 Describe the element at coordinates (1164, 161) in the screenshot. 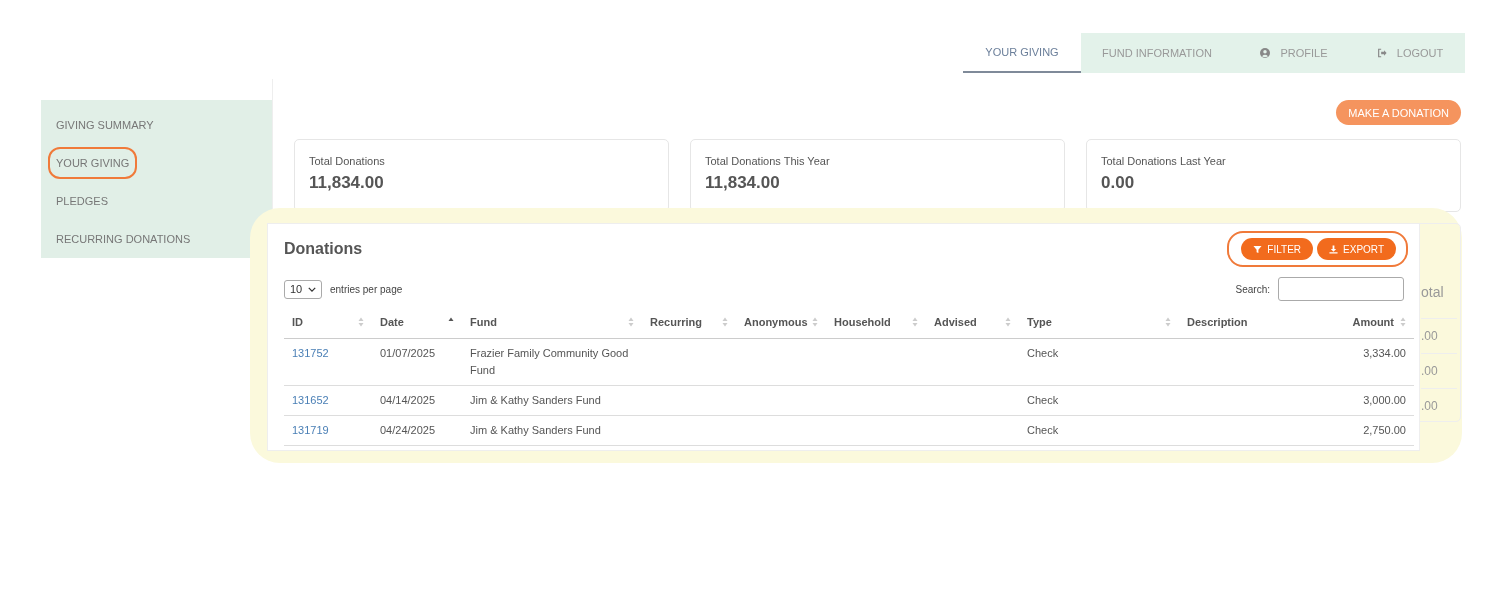

I see `card-label: Total Donations Last Year` at that location.